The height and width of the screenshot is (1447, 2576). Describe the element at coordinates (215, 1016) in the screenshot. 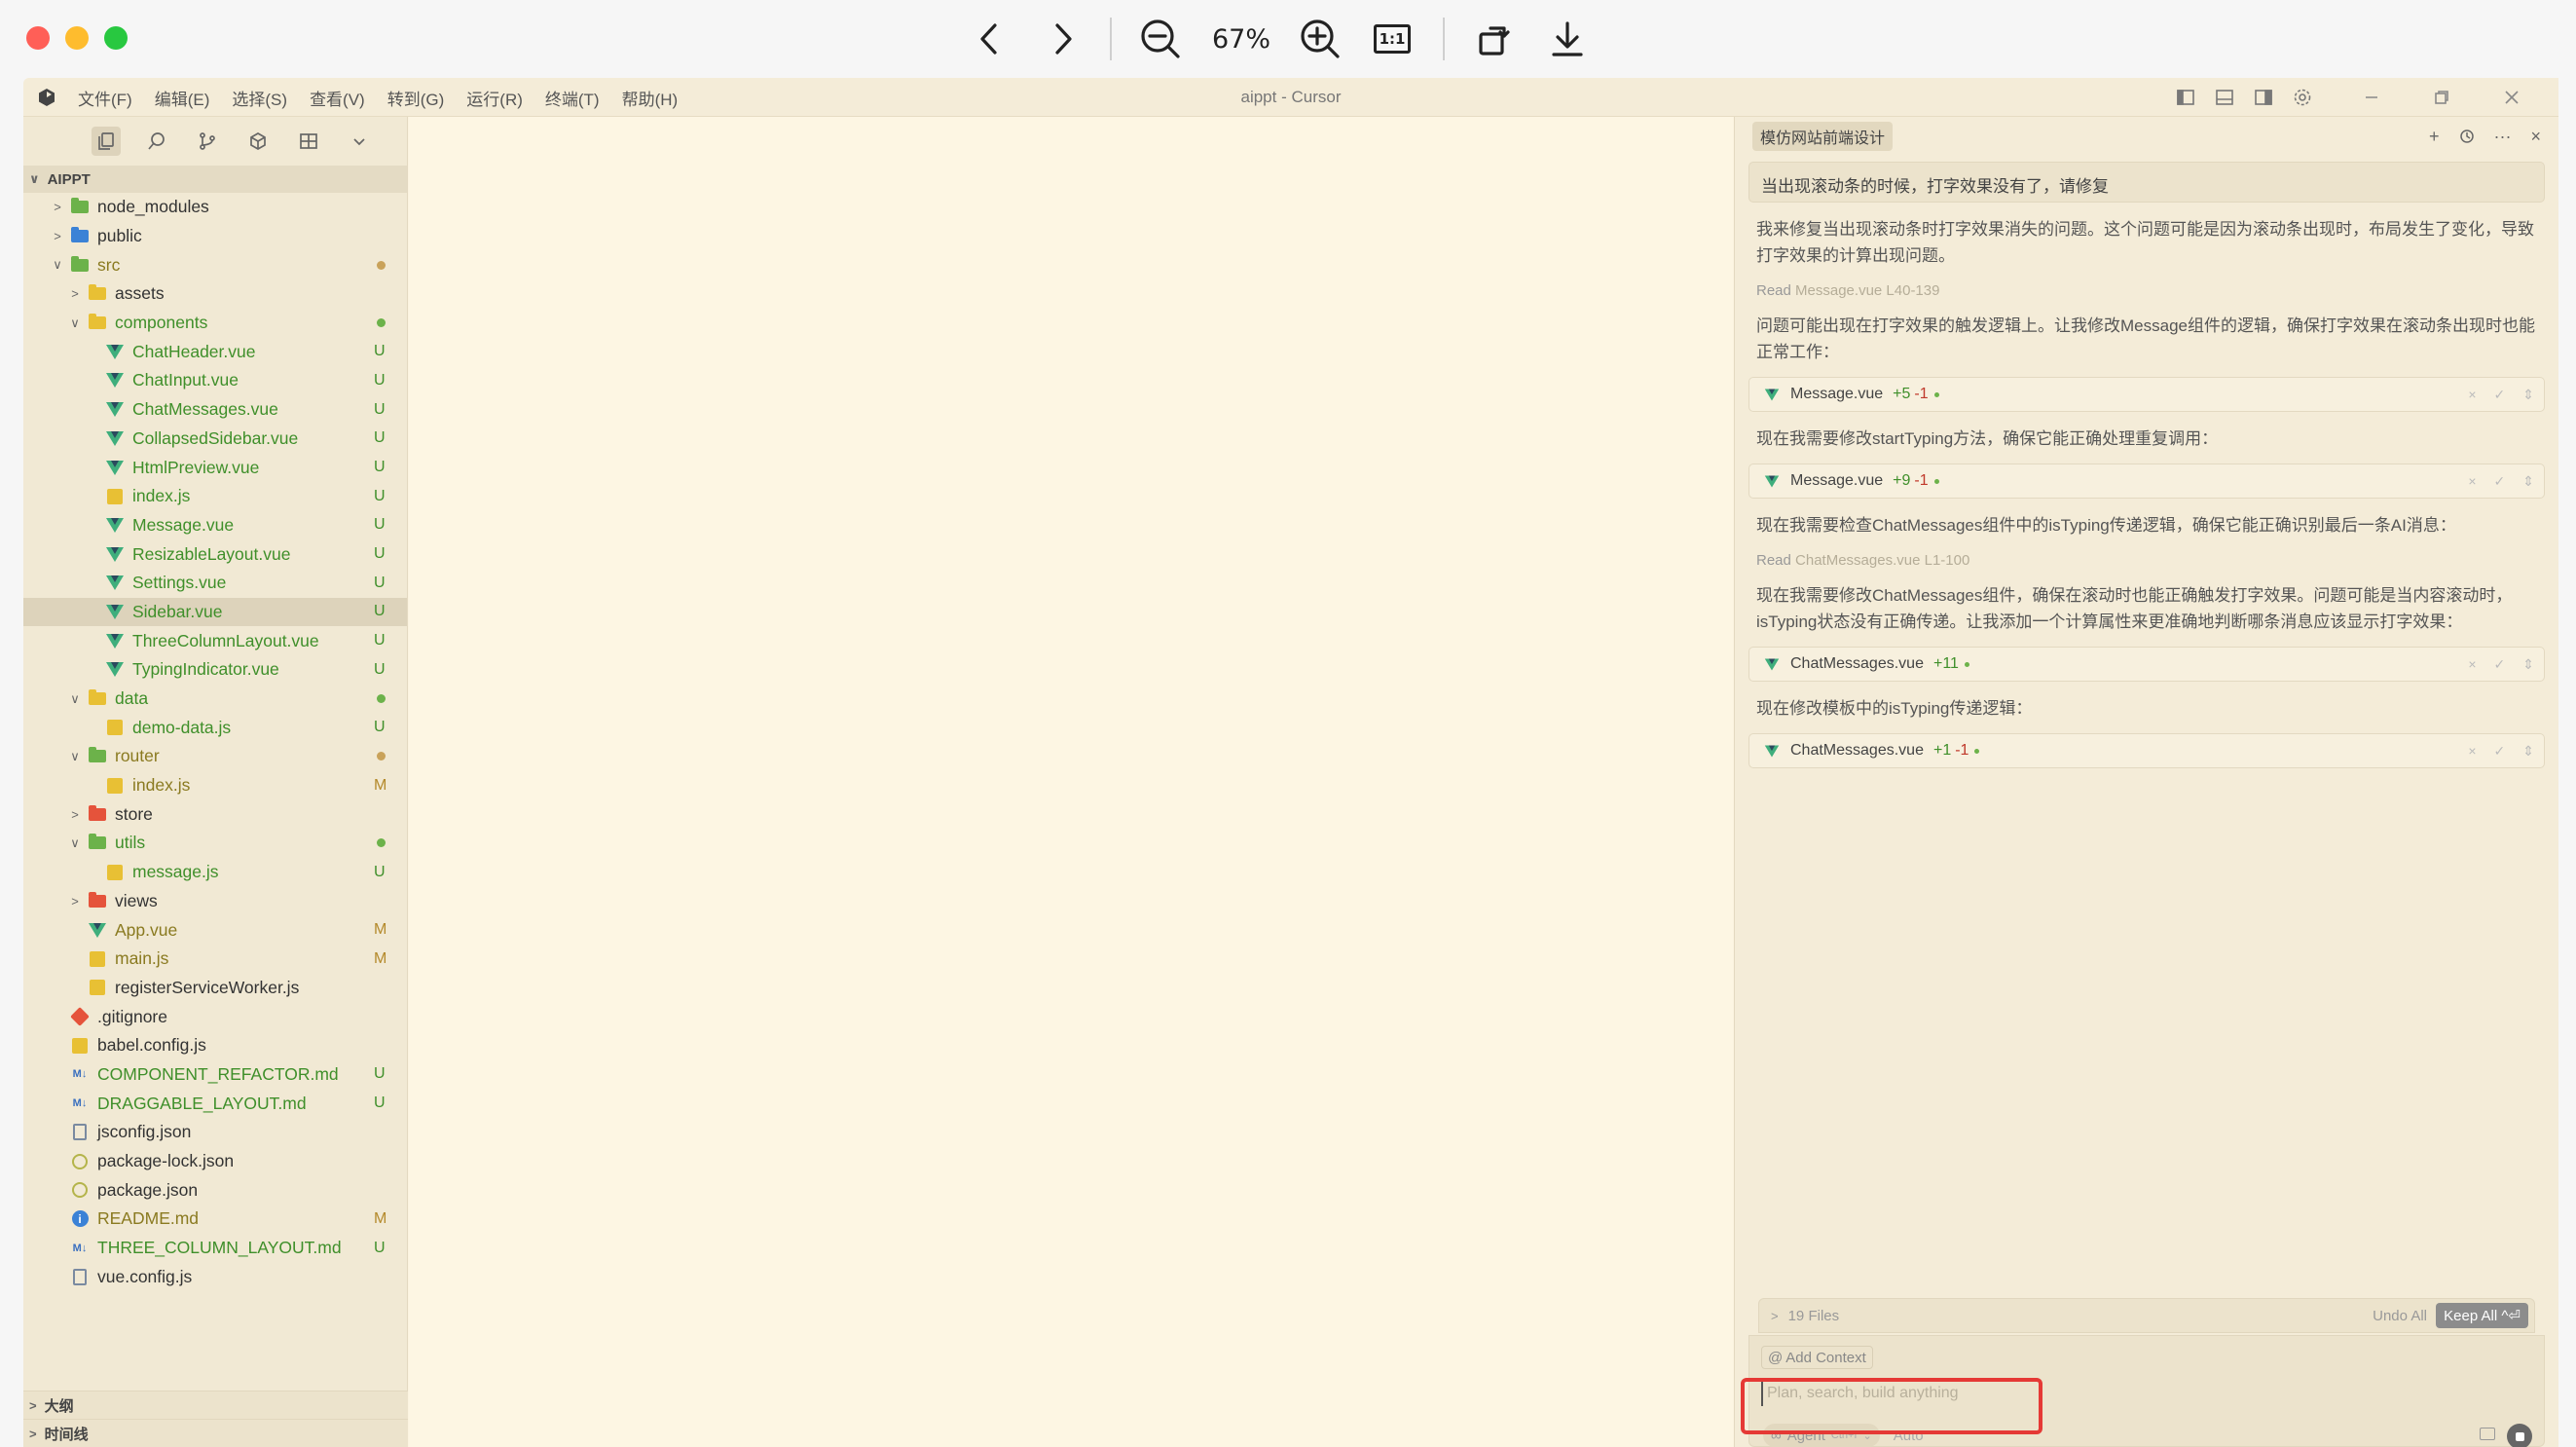

I see `tree-file-item: .gitignore` at that location.